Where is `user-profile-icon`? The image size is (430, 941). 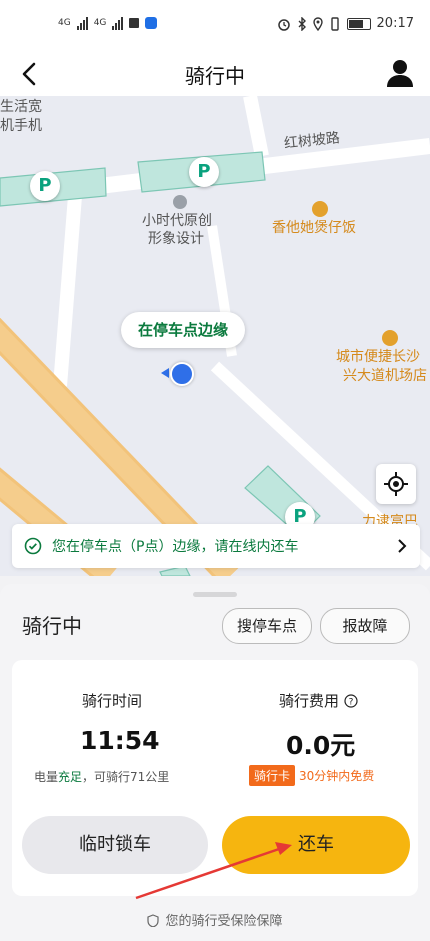
user-profile-icon is located at coordinates (400, 73).